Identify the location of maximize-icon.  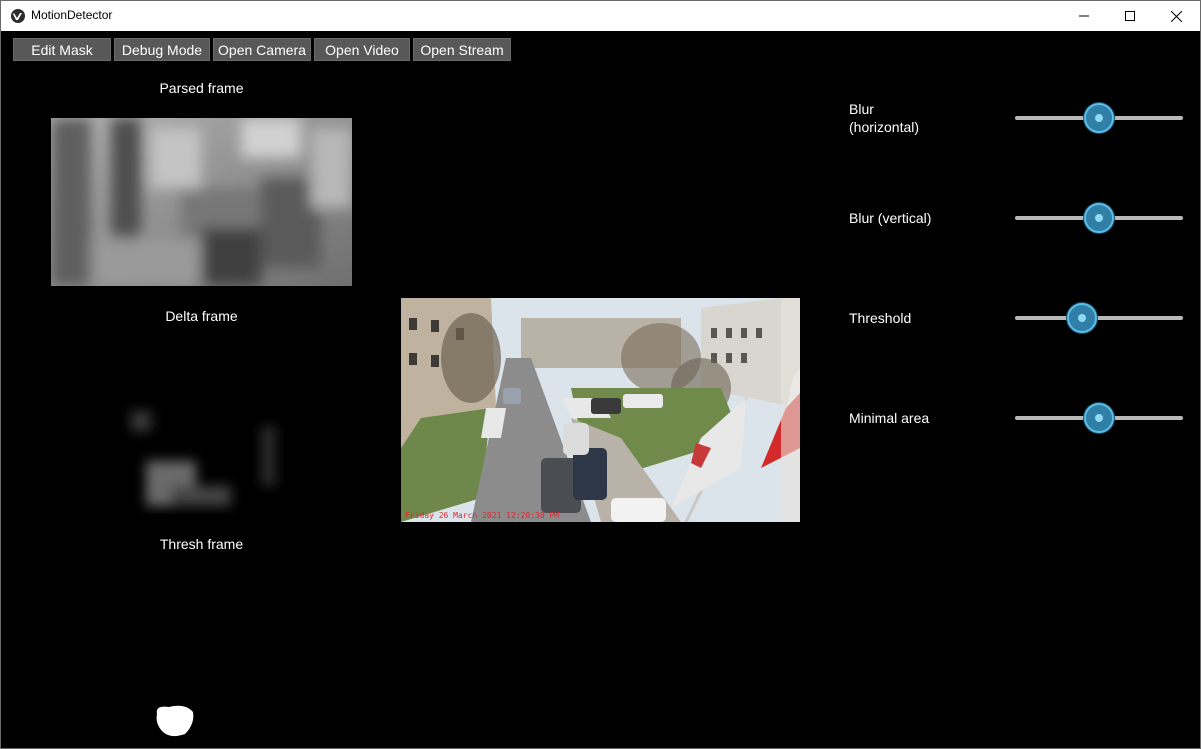
(1130, 16).